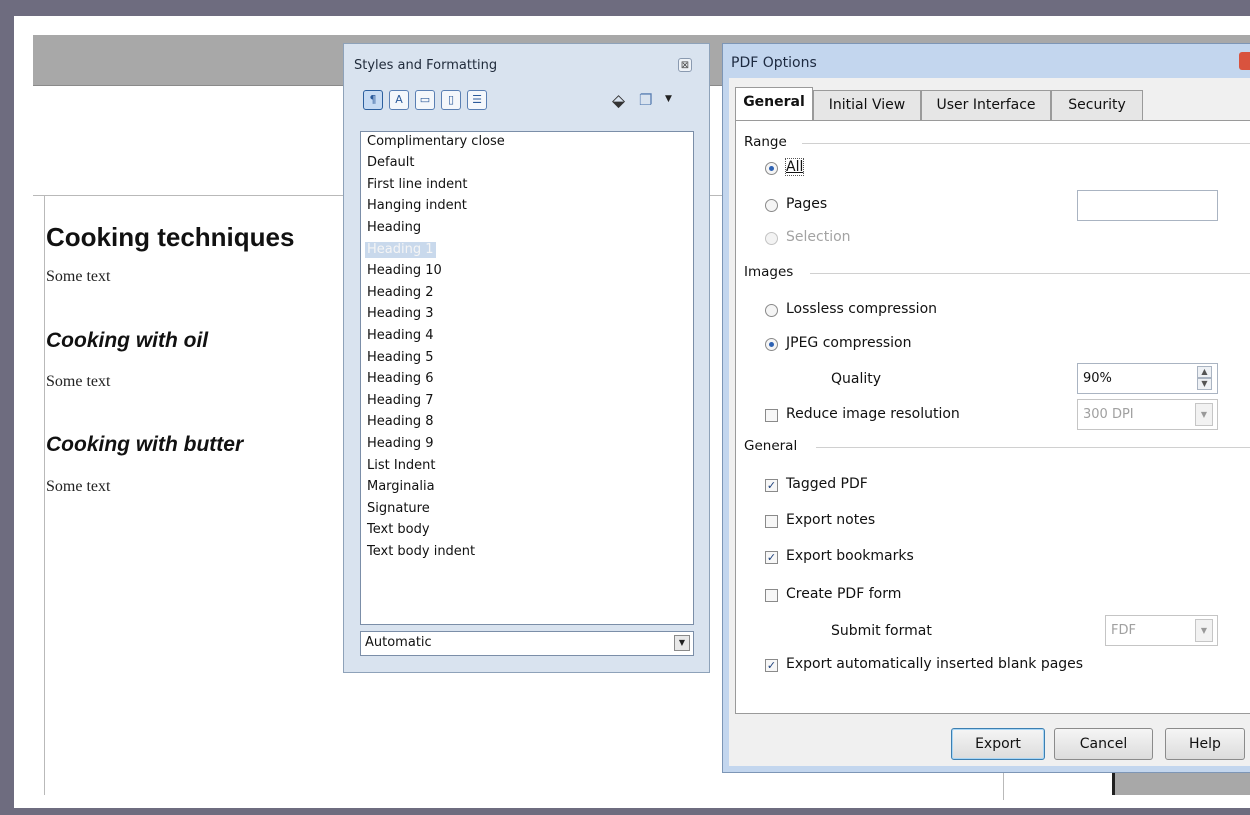  What do you see at coordinates (144, 445) in the screenshot?
I see `document-heading-2: Cooking with butter` at bounding box center [144, 445].